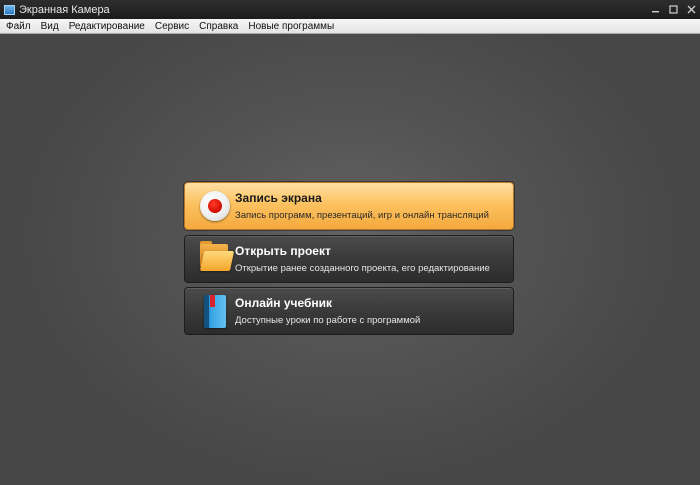 This screenshot has width=700, height=485. Describe the element at coordinates (218, 26) in the screenshot. I see `menu-help: Справка` at that location.